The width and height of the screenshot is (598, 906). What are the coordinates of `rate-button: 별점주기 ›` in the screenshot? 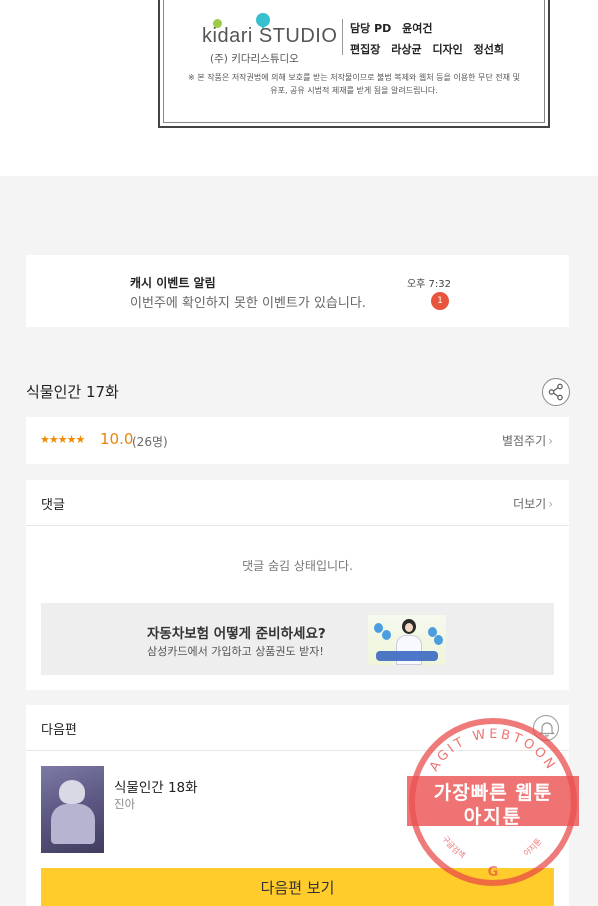 It's located at (527, 440).